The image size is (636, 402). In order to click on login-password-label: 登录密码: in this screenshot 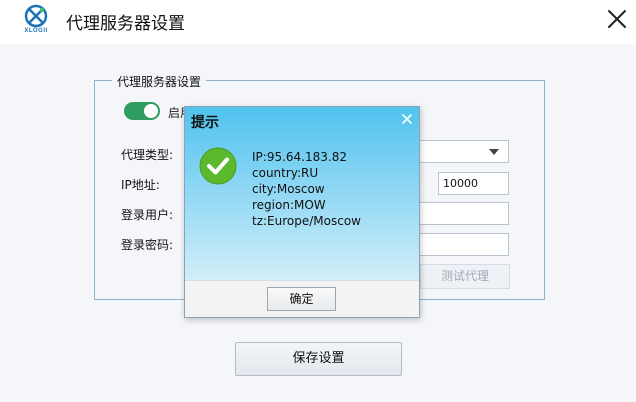, I will do `click(147, 245)`.